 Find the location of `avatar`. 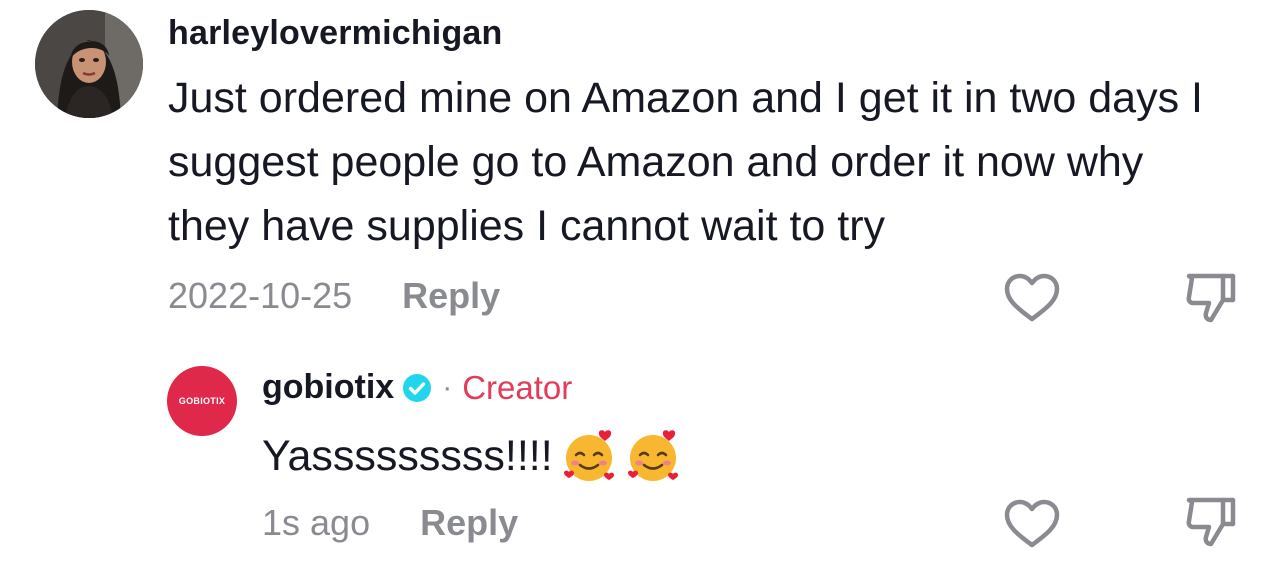

avatar is located at coordinates (89, 64).